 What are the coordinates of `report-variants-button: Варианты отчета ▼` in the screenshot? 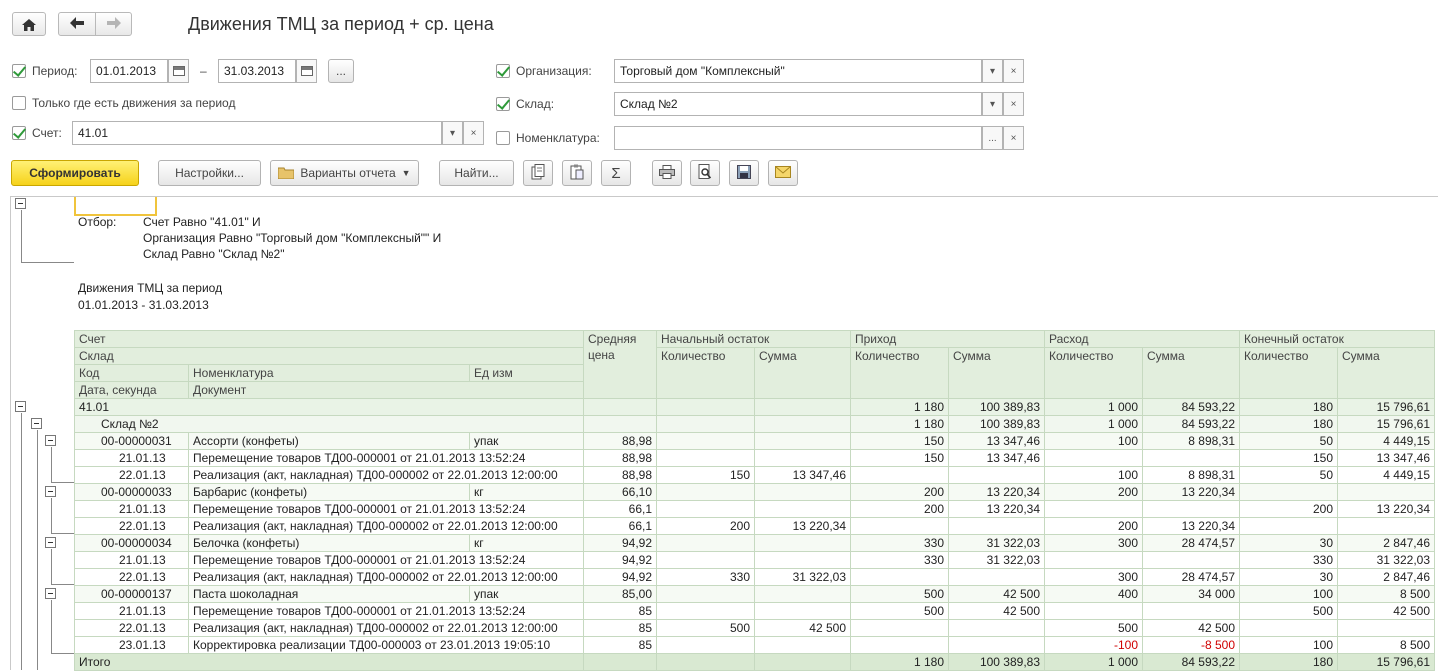 It's located at (344, 173).